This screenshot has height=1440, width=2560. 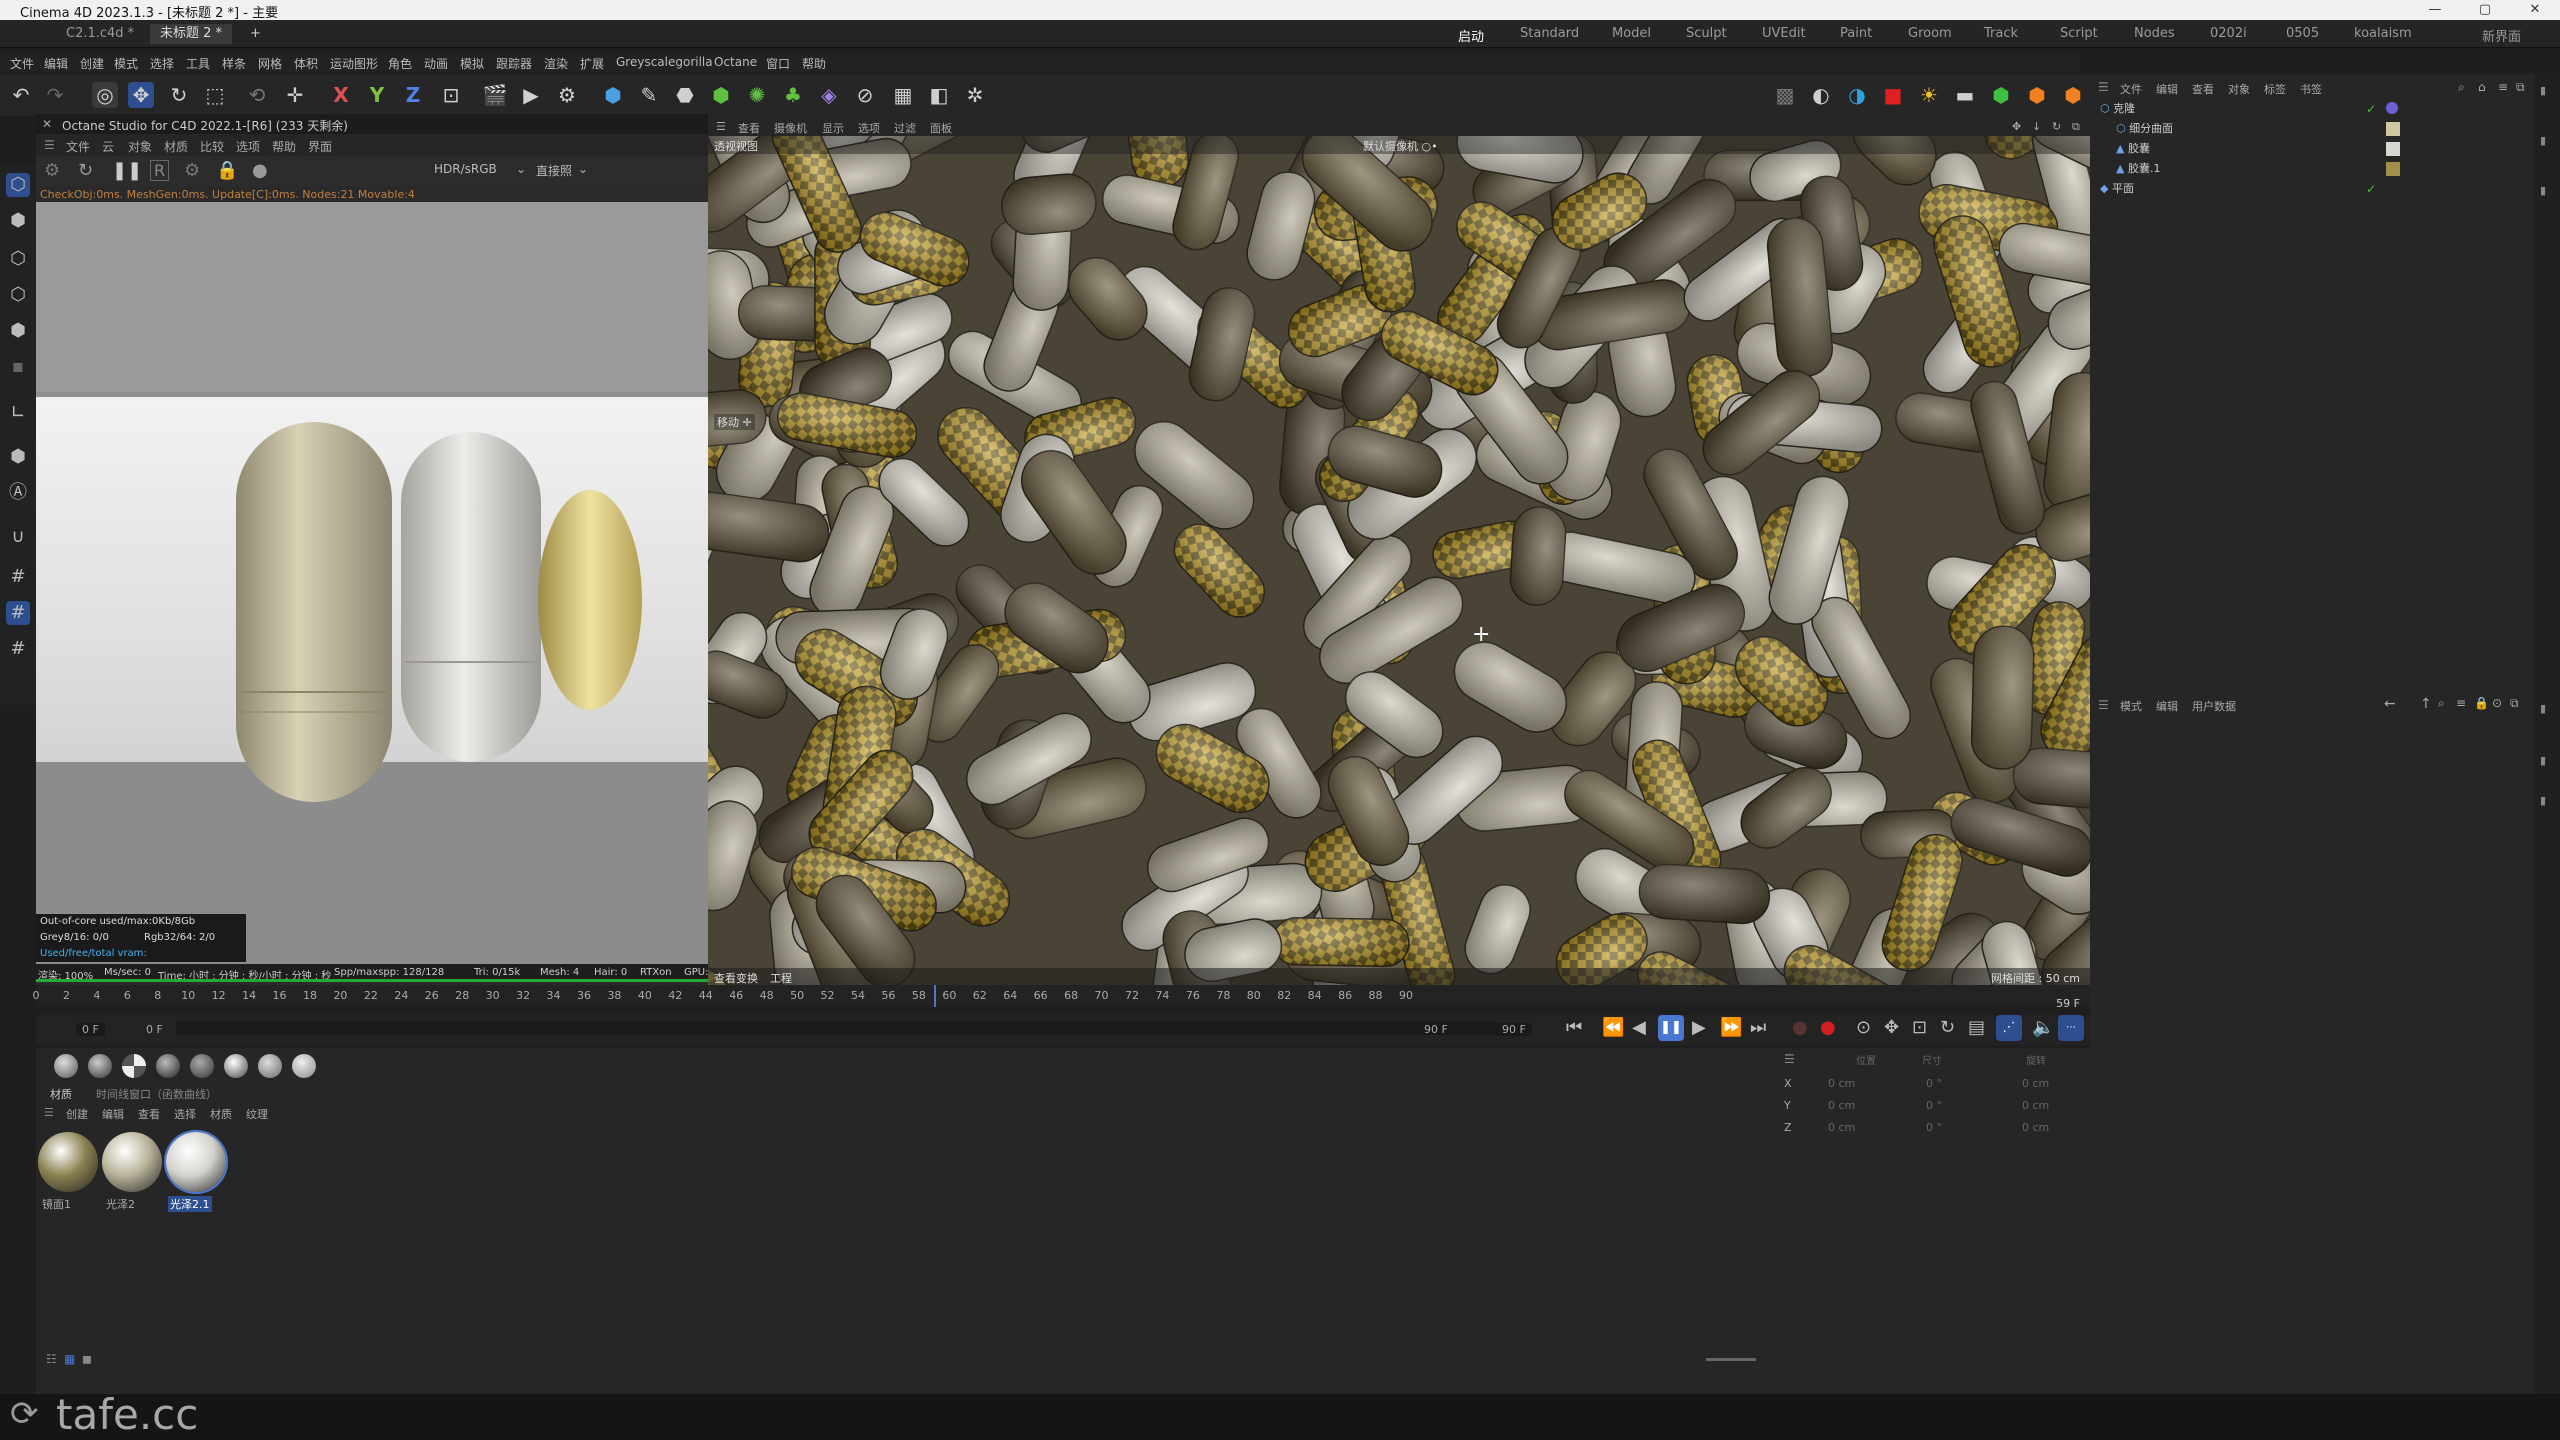 What do you see at coordinates (554, 170) in the screenshot?
I see `octane-render-mode-select: 直接照` at bounding box center [554, 170].